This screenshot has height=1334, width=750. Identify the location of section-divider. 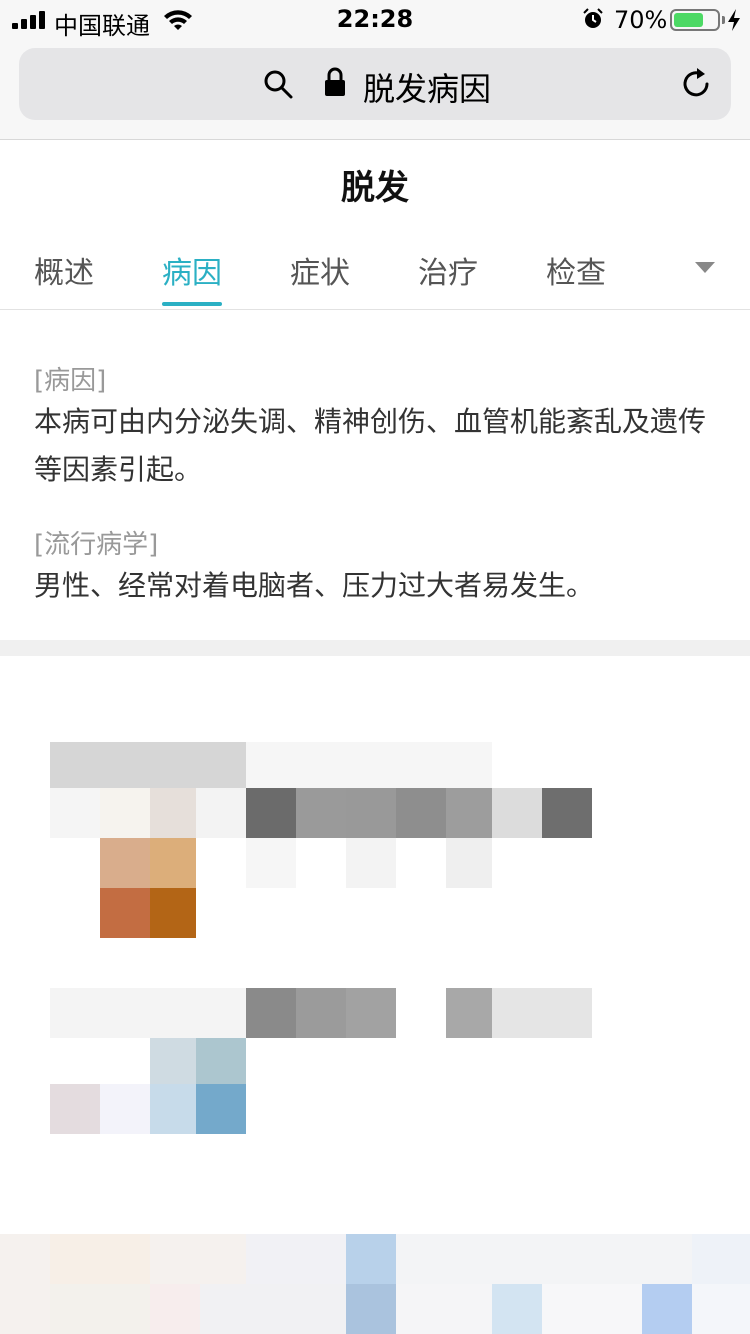
(375, 648).